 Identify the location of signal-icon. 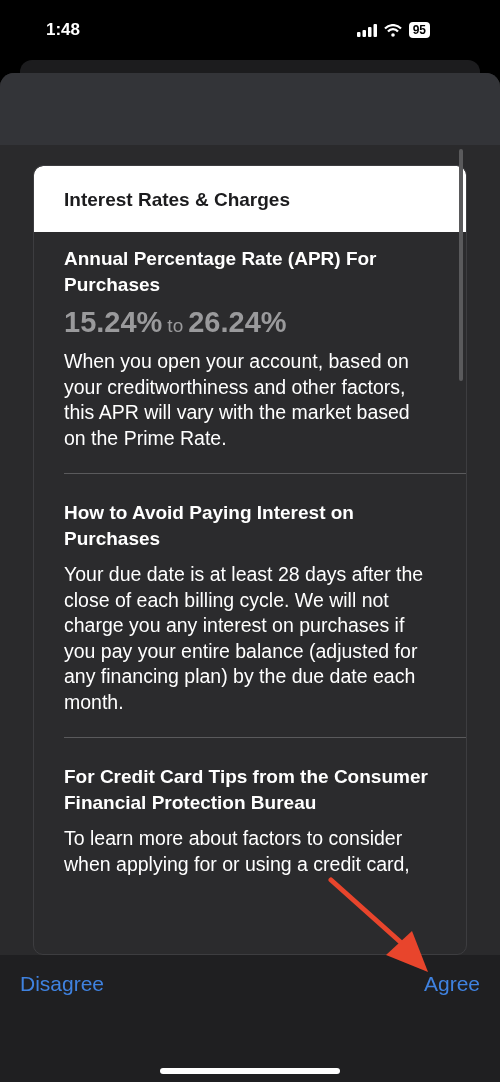
(366, 30).